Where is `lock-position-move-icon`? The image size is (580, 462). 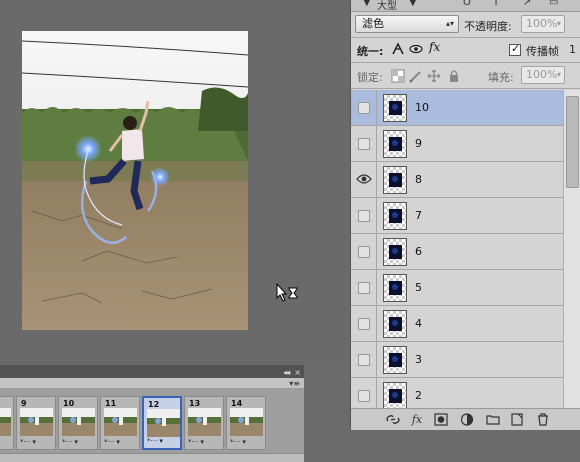
lock-position-move-icon is located at coordinates (434, 76).